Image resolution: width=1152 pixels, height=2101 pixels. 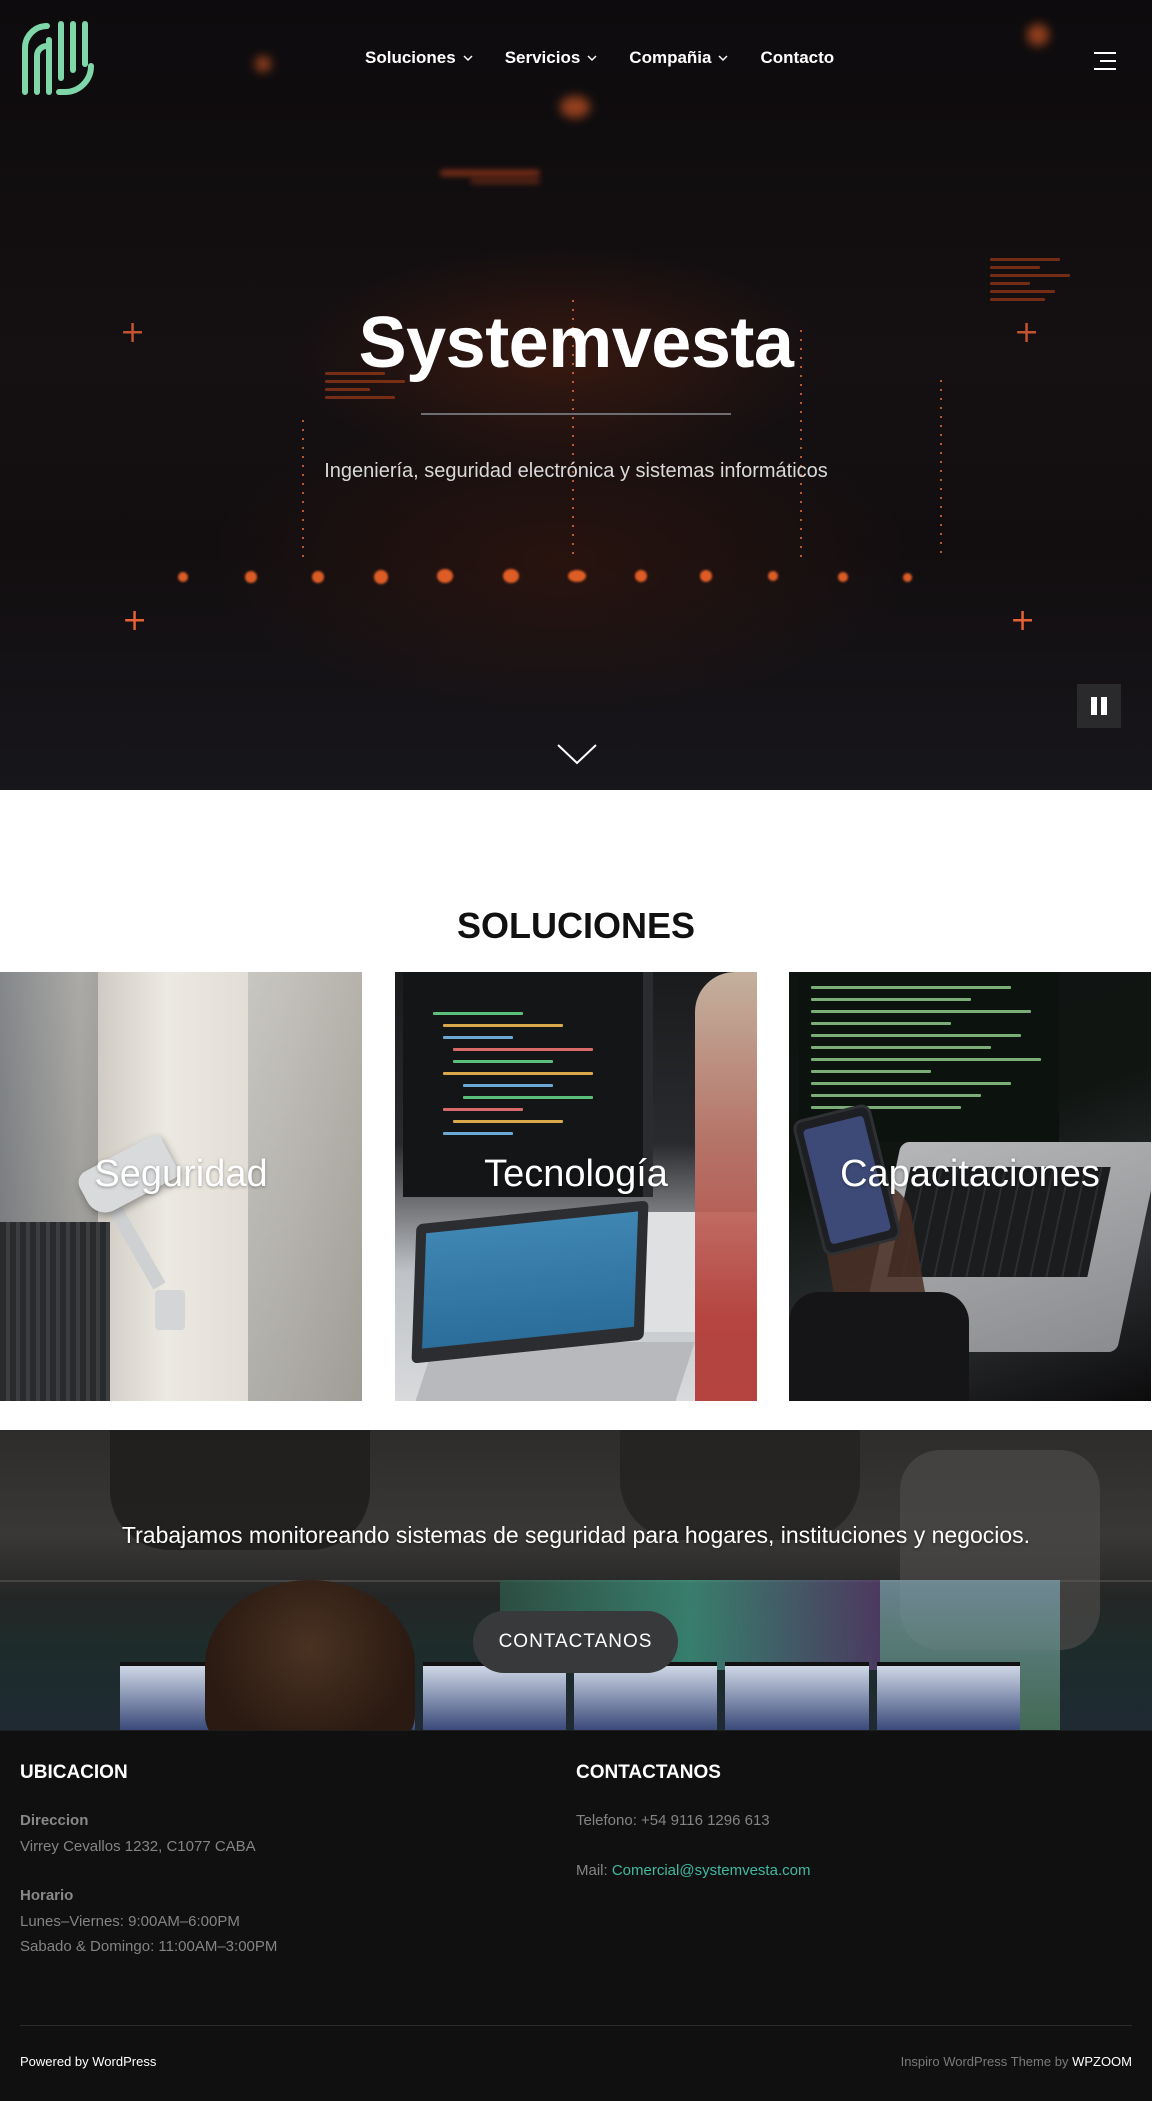 I want to click on footer-divider, so click(x=576, y=2025).